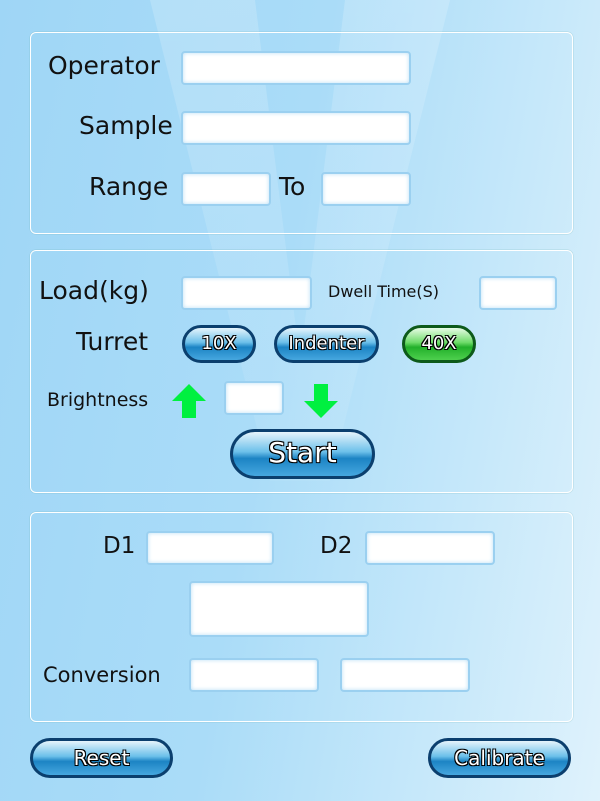  Describe the element at coordinates (384, 291) in the screenshot. I see `dwell-time-label: Dwell Time(S)` at that location.